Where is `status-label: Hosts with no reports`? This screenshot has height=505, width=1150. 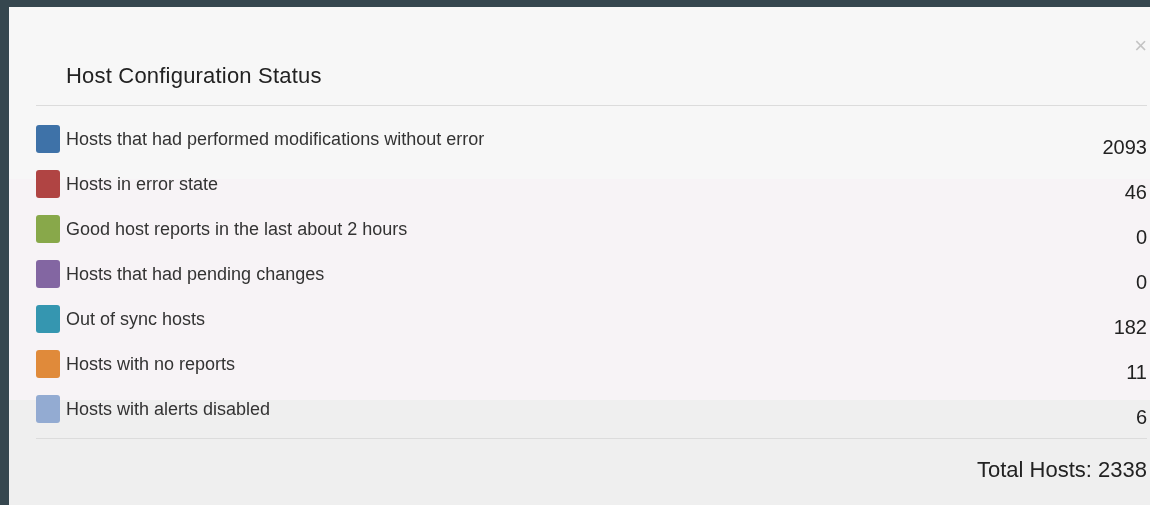 status-label: Hosts with no reports is located at coordinates (151, 364).